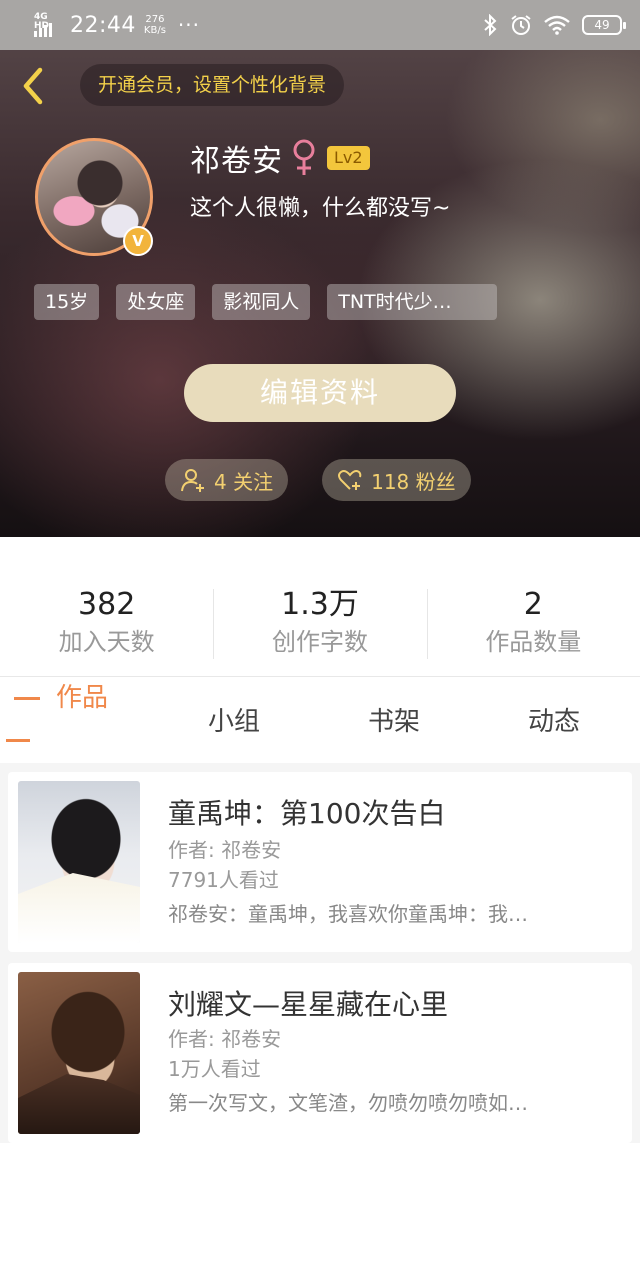 The image size is (640, 1276). I want to click on more-notifications: ···, so click(188, 25).